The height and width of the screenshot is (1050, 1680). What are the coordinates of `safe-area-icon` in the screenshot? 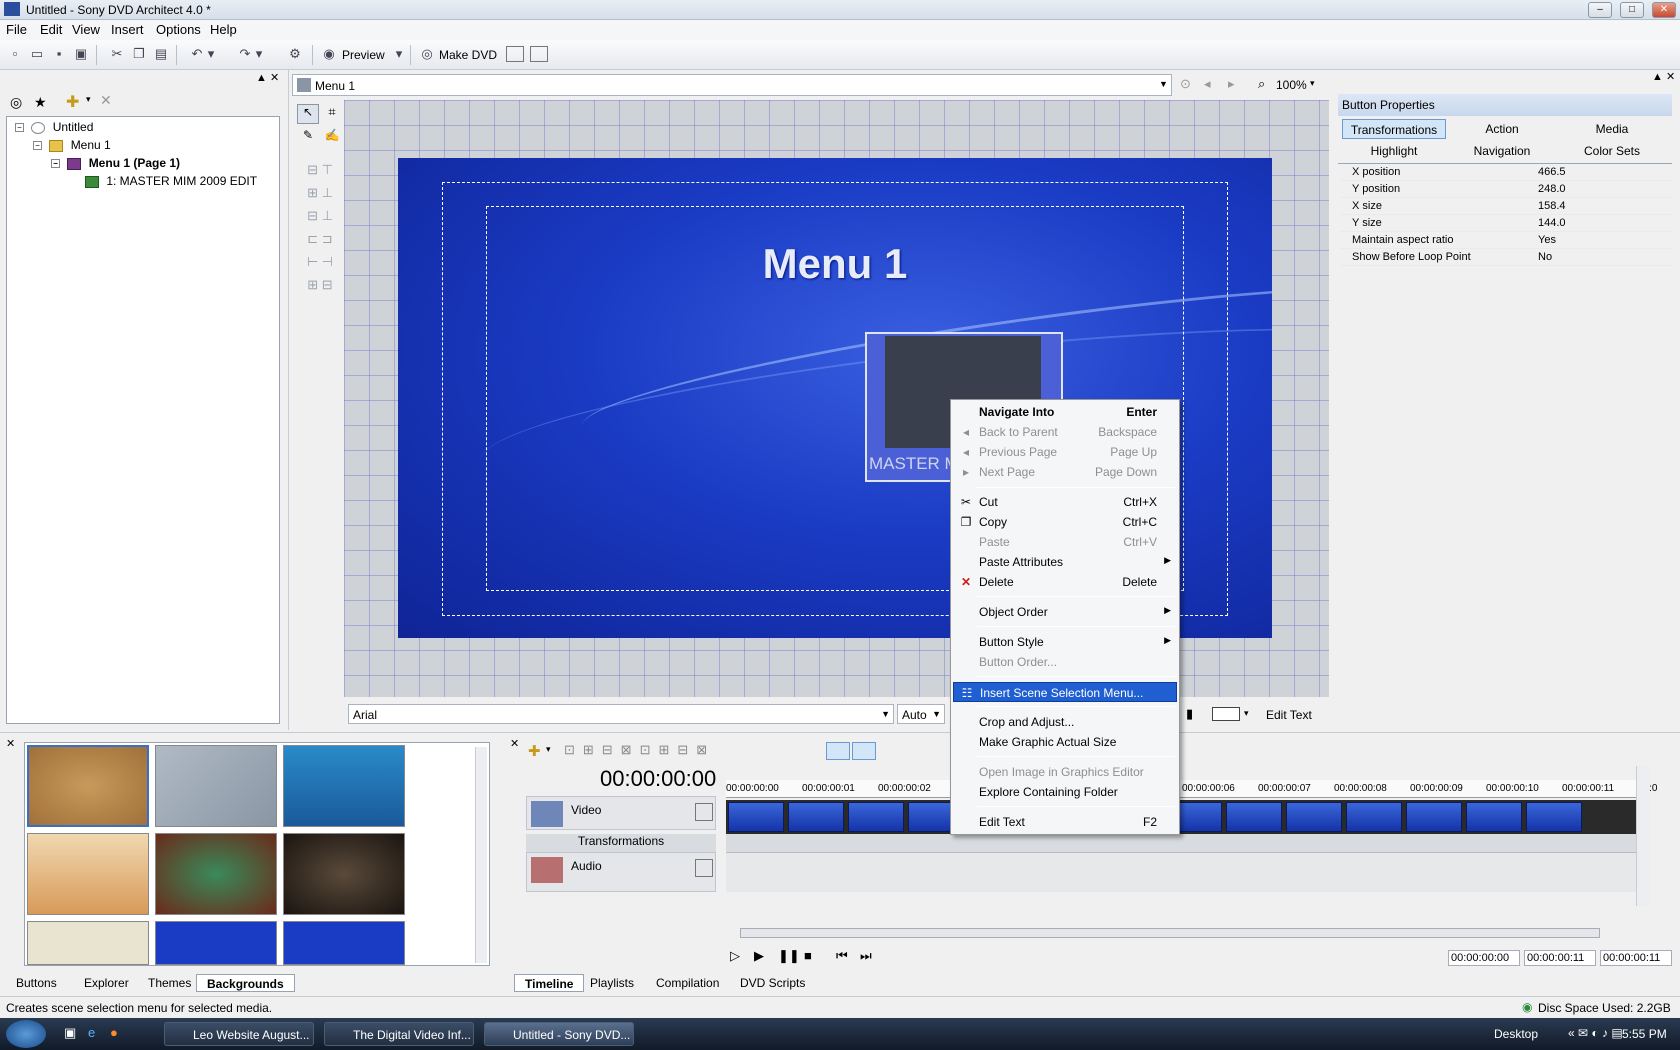 It's located at (515, 54).